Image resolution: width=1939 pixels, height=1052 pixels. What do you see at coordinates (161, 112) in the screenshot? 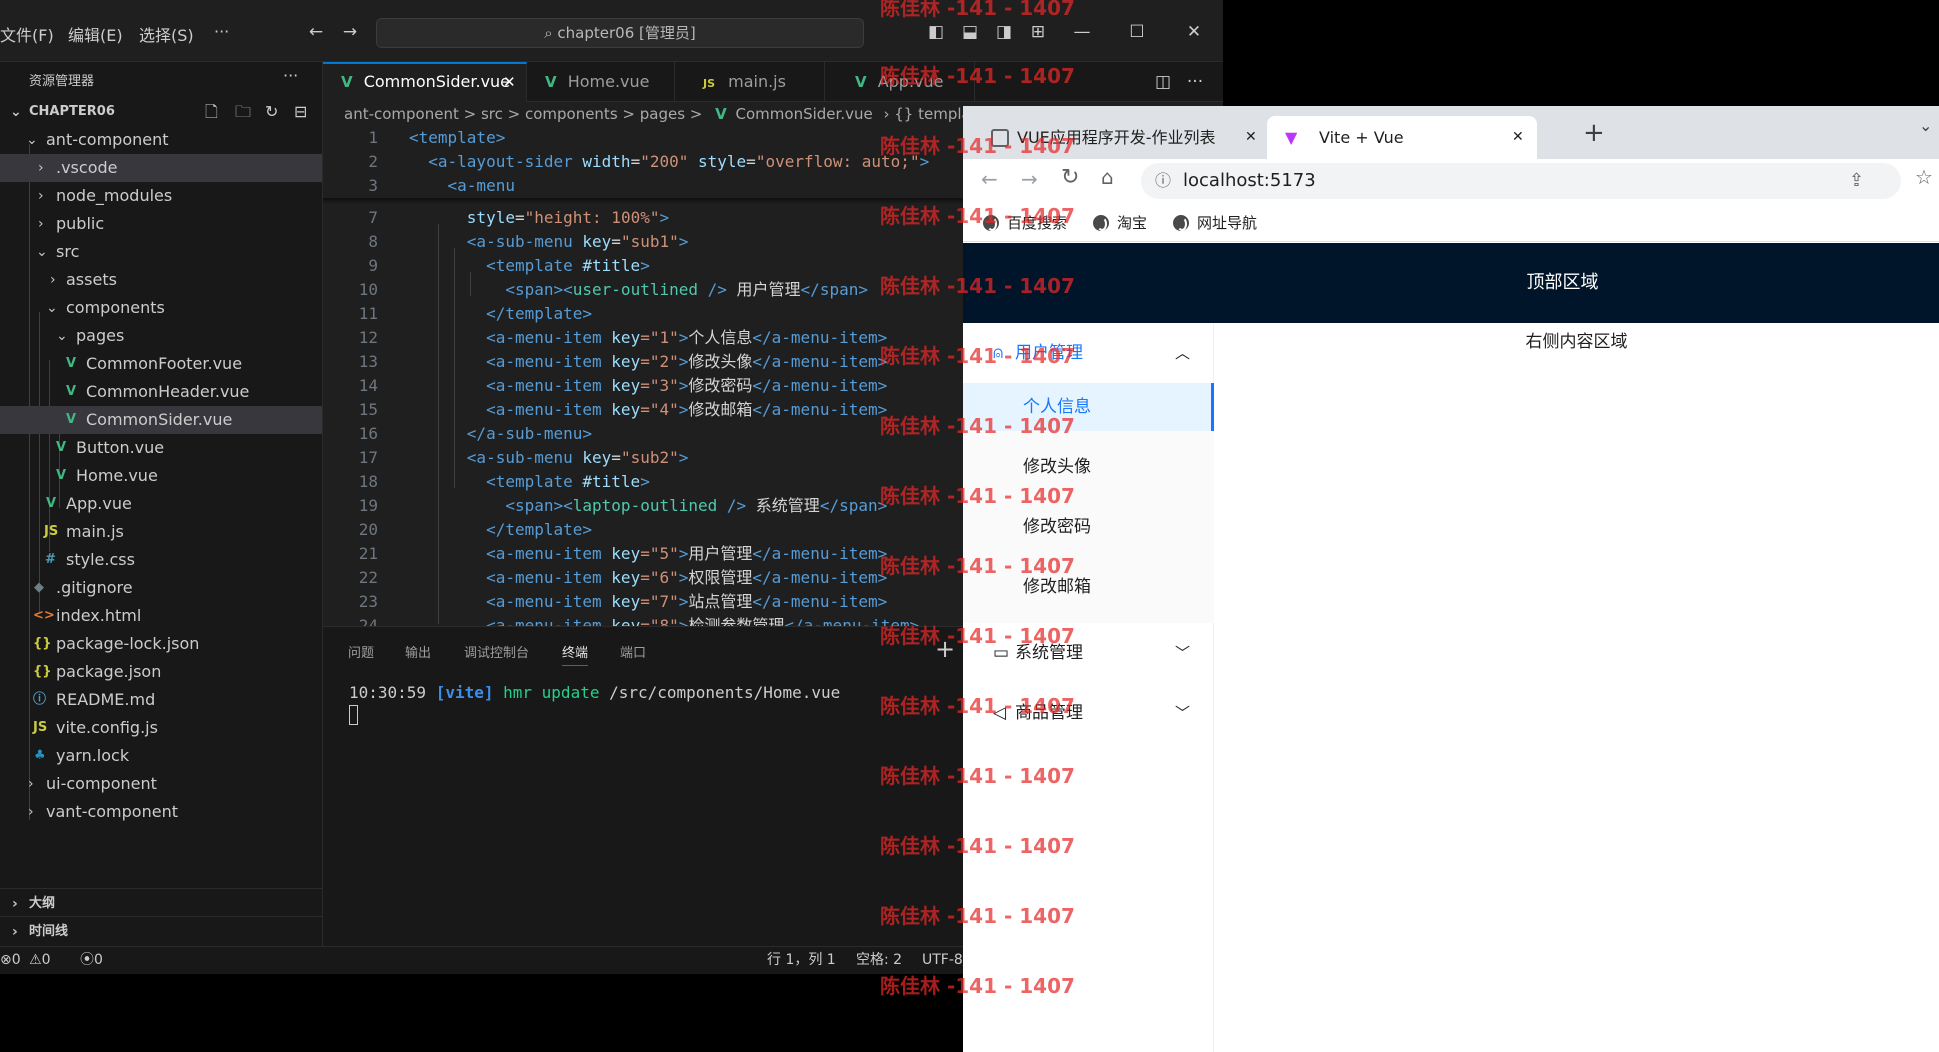
I see `workspace-root: ⌄ CHAPTER06 🗋 🗀 ↻ ⊟` at bounding box center [161, 112].